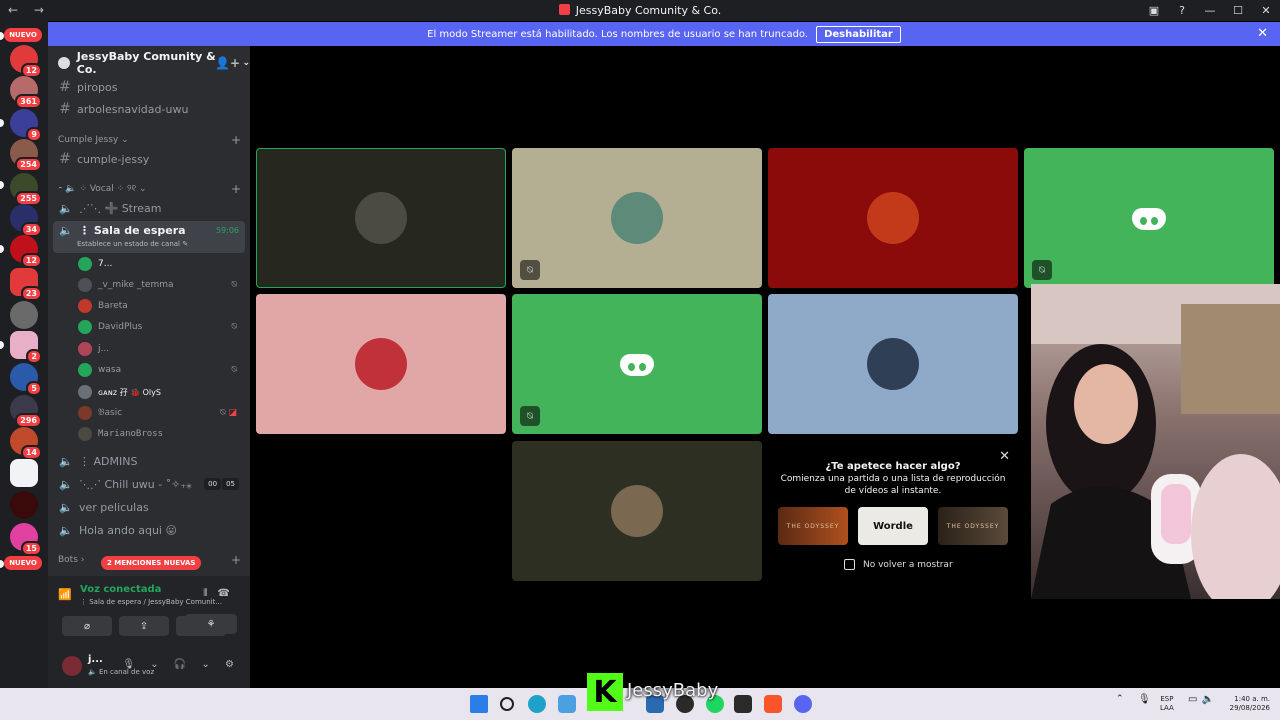 The width and height of the screenshot is (1280, 720). What do you see at coordinates (479, 704) in the screenshot?
I see `start-icon` at bounding box center [479, 704].